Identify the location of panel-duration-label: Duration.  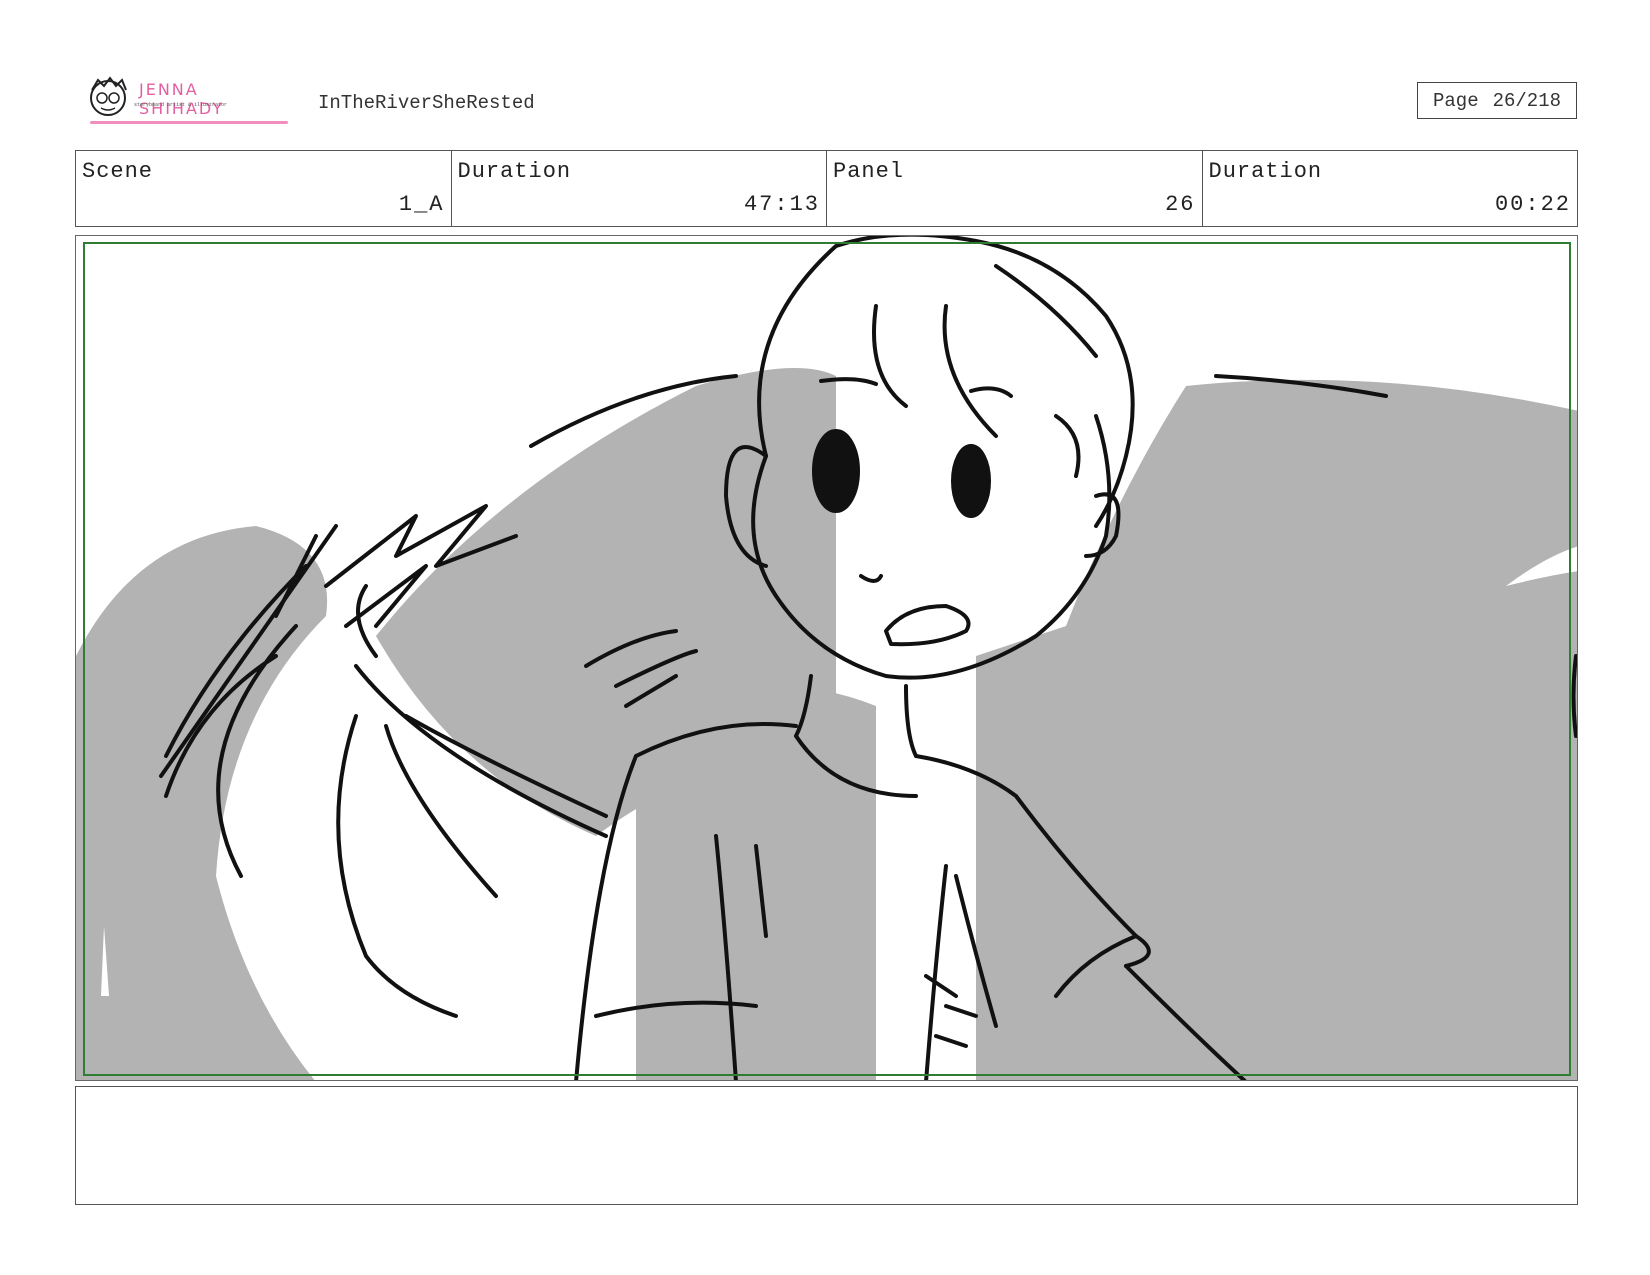
(1265, 171).